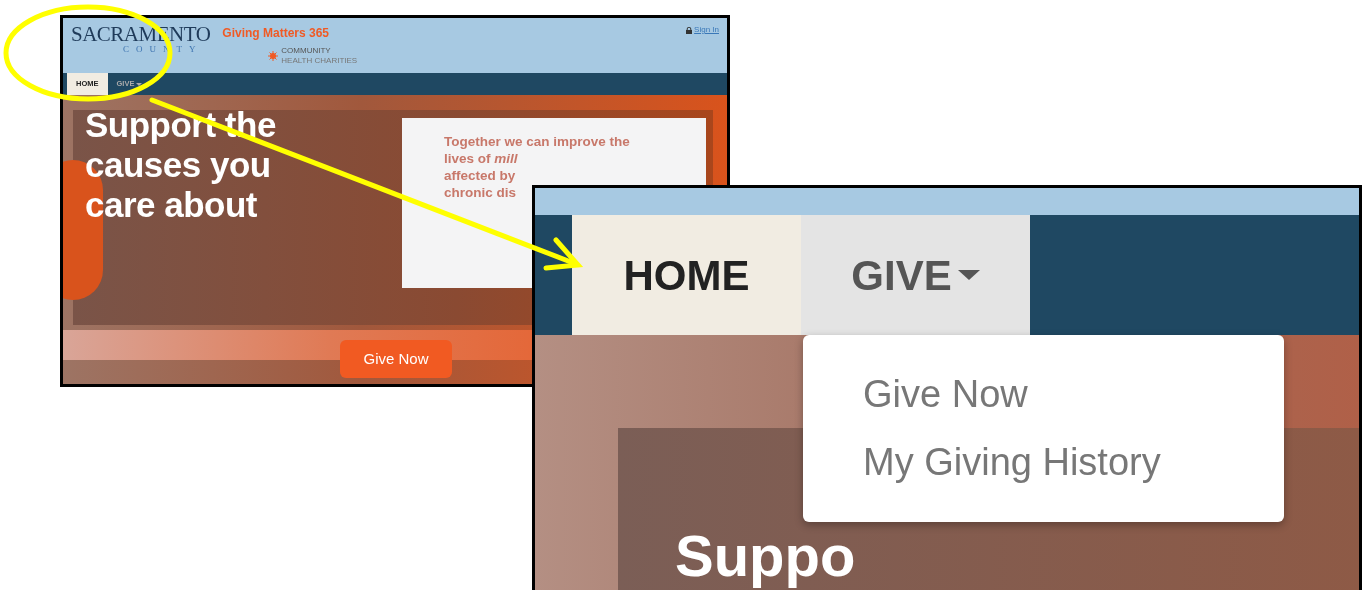  Describe the element at coordinates (686, 275) in the screenshot. I see `nav-tab: HOME` at that location.